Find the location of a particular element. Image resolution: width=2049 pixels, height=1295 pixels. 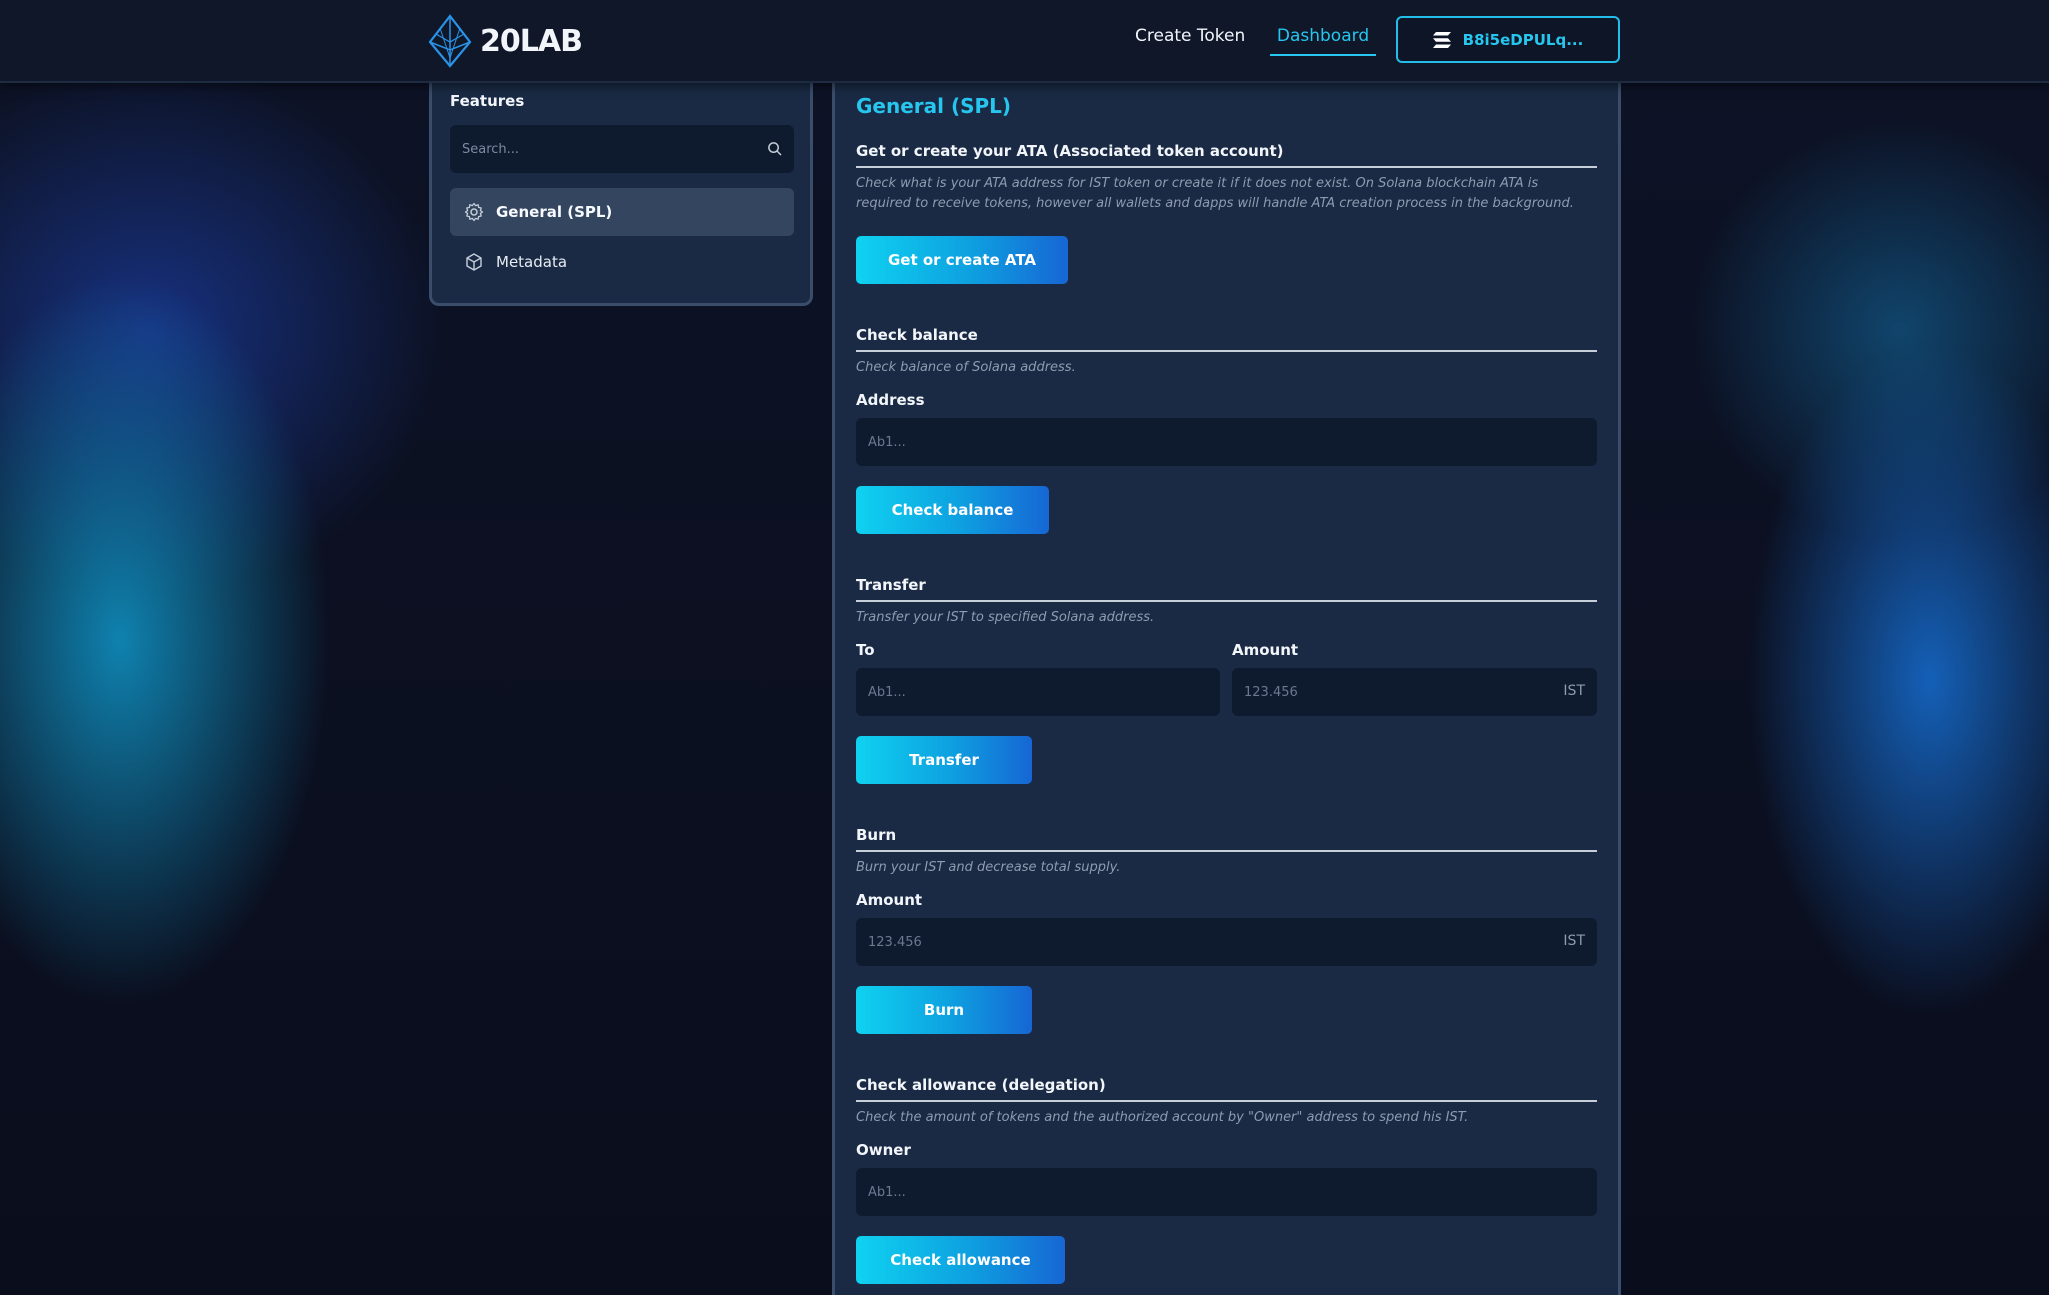

to-label: To is located at coordinates (865, 650).